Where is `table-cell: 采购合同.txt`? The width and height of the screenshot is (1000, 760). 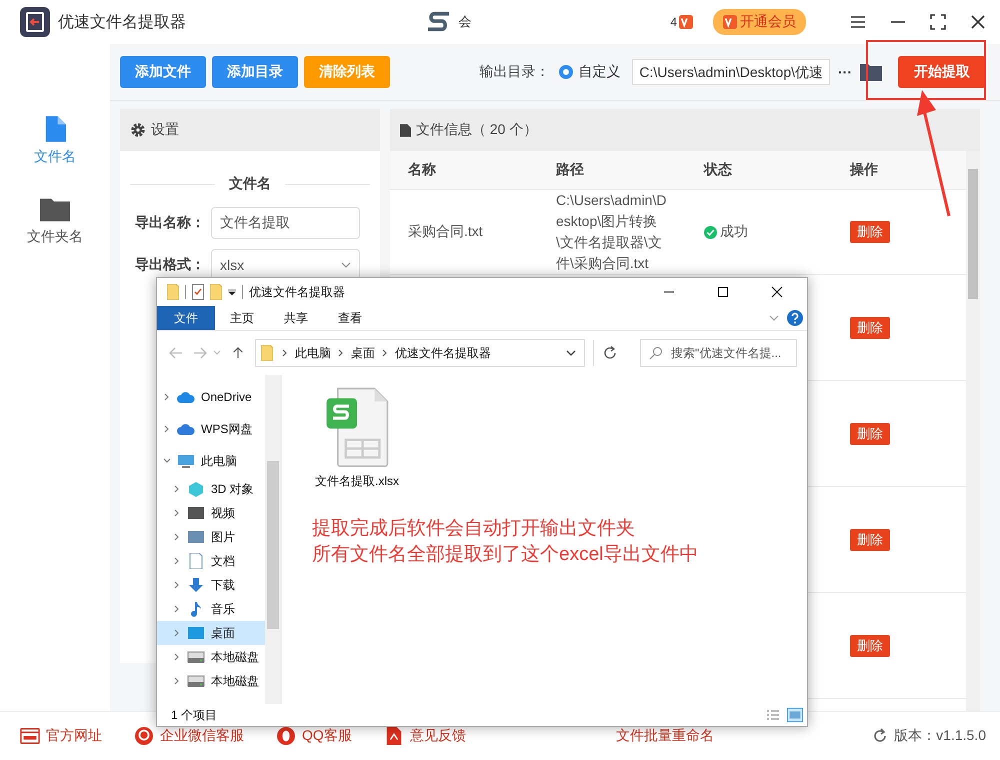
table-cell: 采购合同.txt is located at coordinates (445, 231).